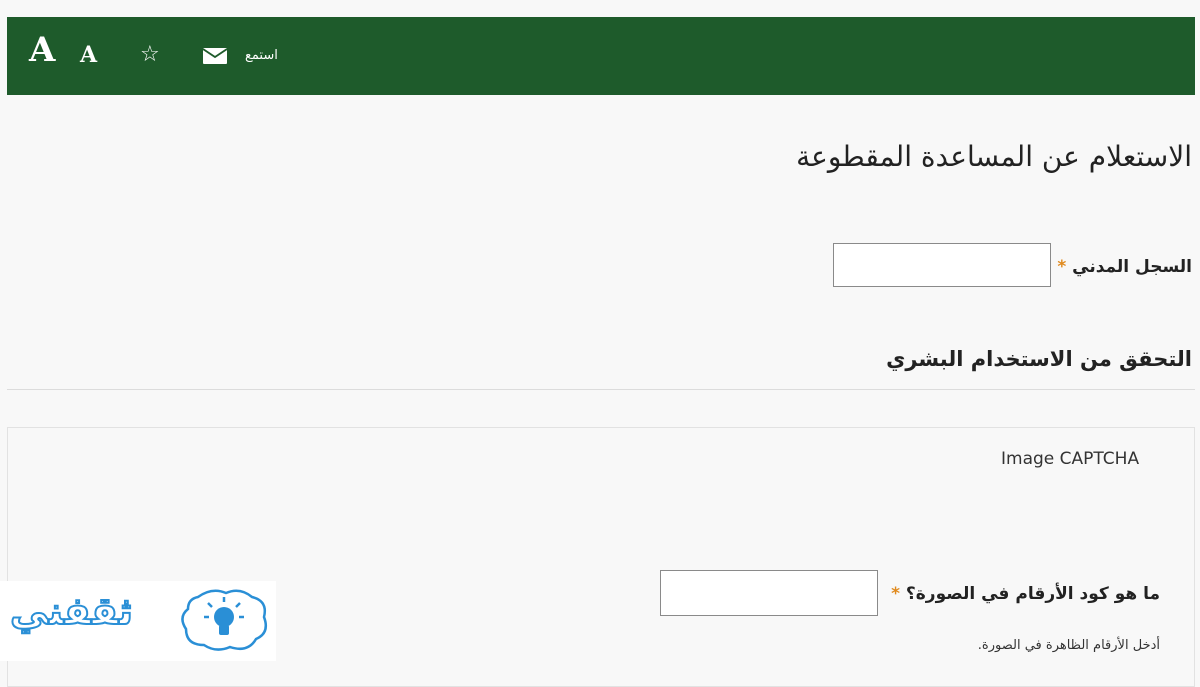 Image resolution: width=1200 pixels, height=687 pixels. I want to click on mail-icon, so click(215, 56).